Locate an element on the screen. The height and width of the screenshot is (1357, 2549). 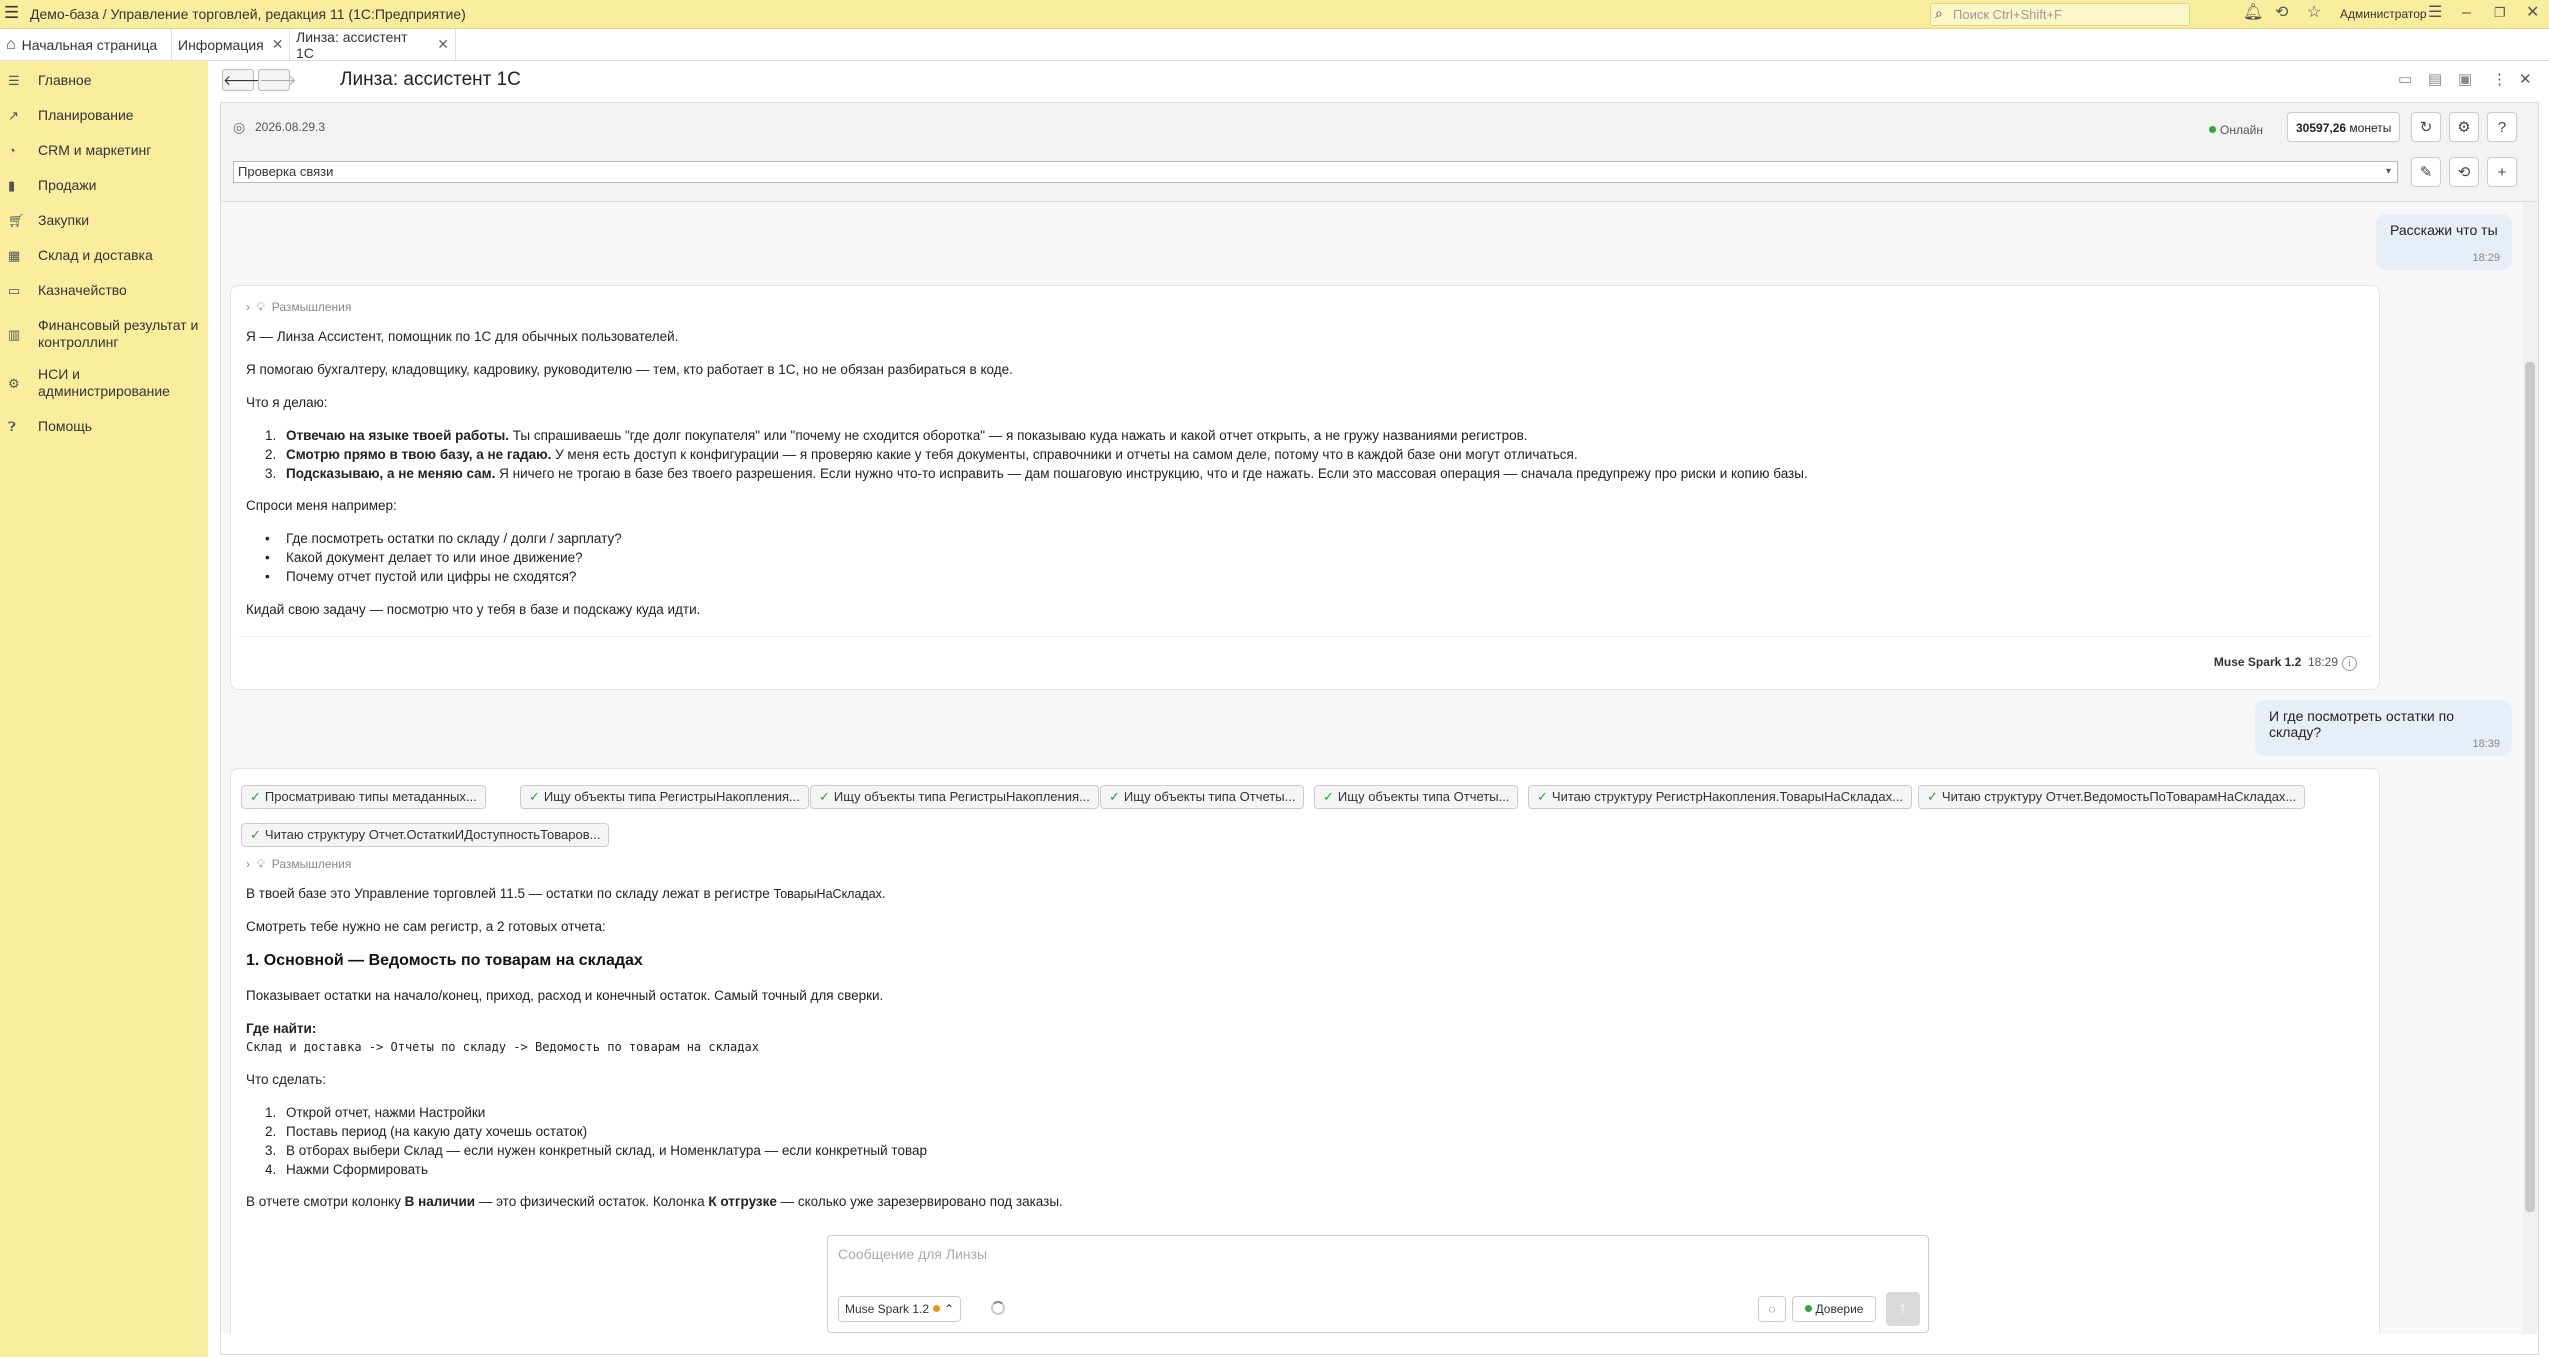
model-selector: Muse Spark 1.2 ⌃ is located at coordinates (900, 1309).